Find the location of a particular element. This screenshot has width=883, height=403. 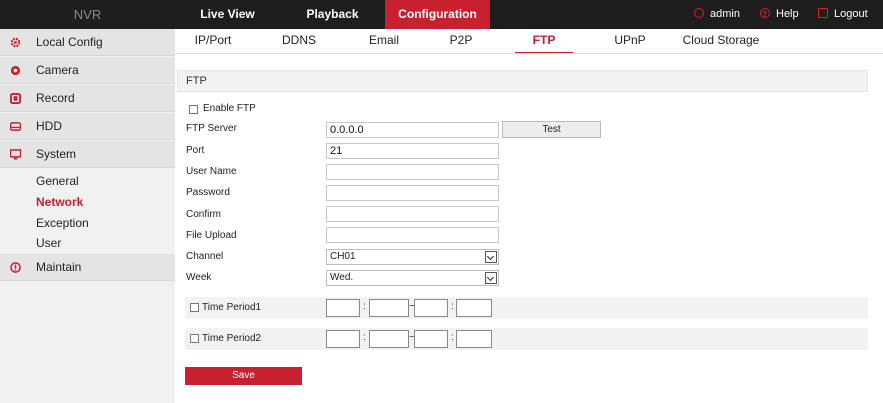

enable-ftp-checkbox is located at coordinates (193, 109).